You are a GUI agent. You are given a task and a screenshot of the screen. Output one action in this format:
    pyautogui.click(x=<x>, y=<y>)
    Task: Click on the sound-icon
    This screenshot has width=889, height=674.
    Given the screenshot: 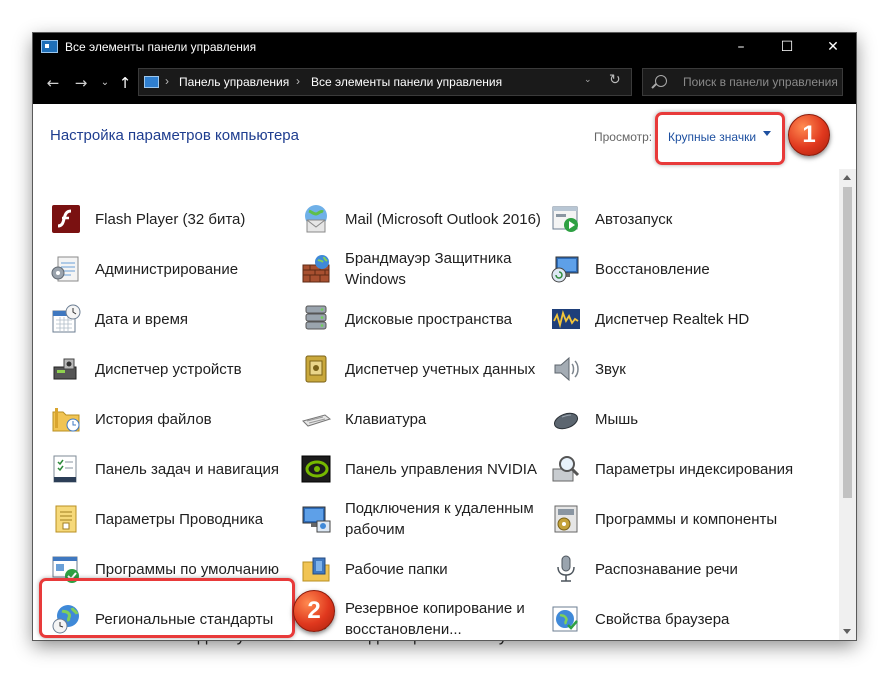 What is the action you would take?
    pyautogui.click(x=566, y=369)
    